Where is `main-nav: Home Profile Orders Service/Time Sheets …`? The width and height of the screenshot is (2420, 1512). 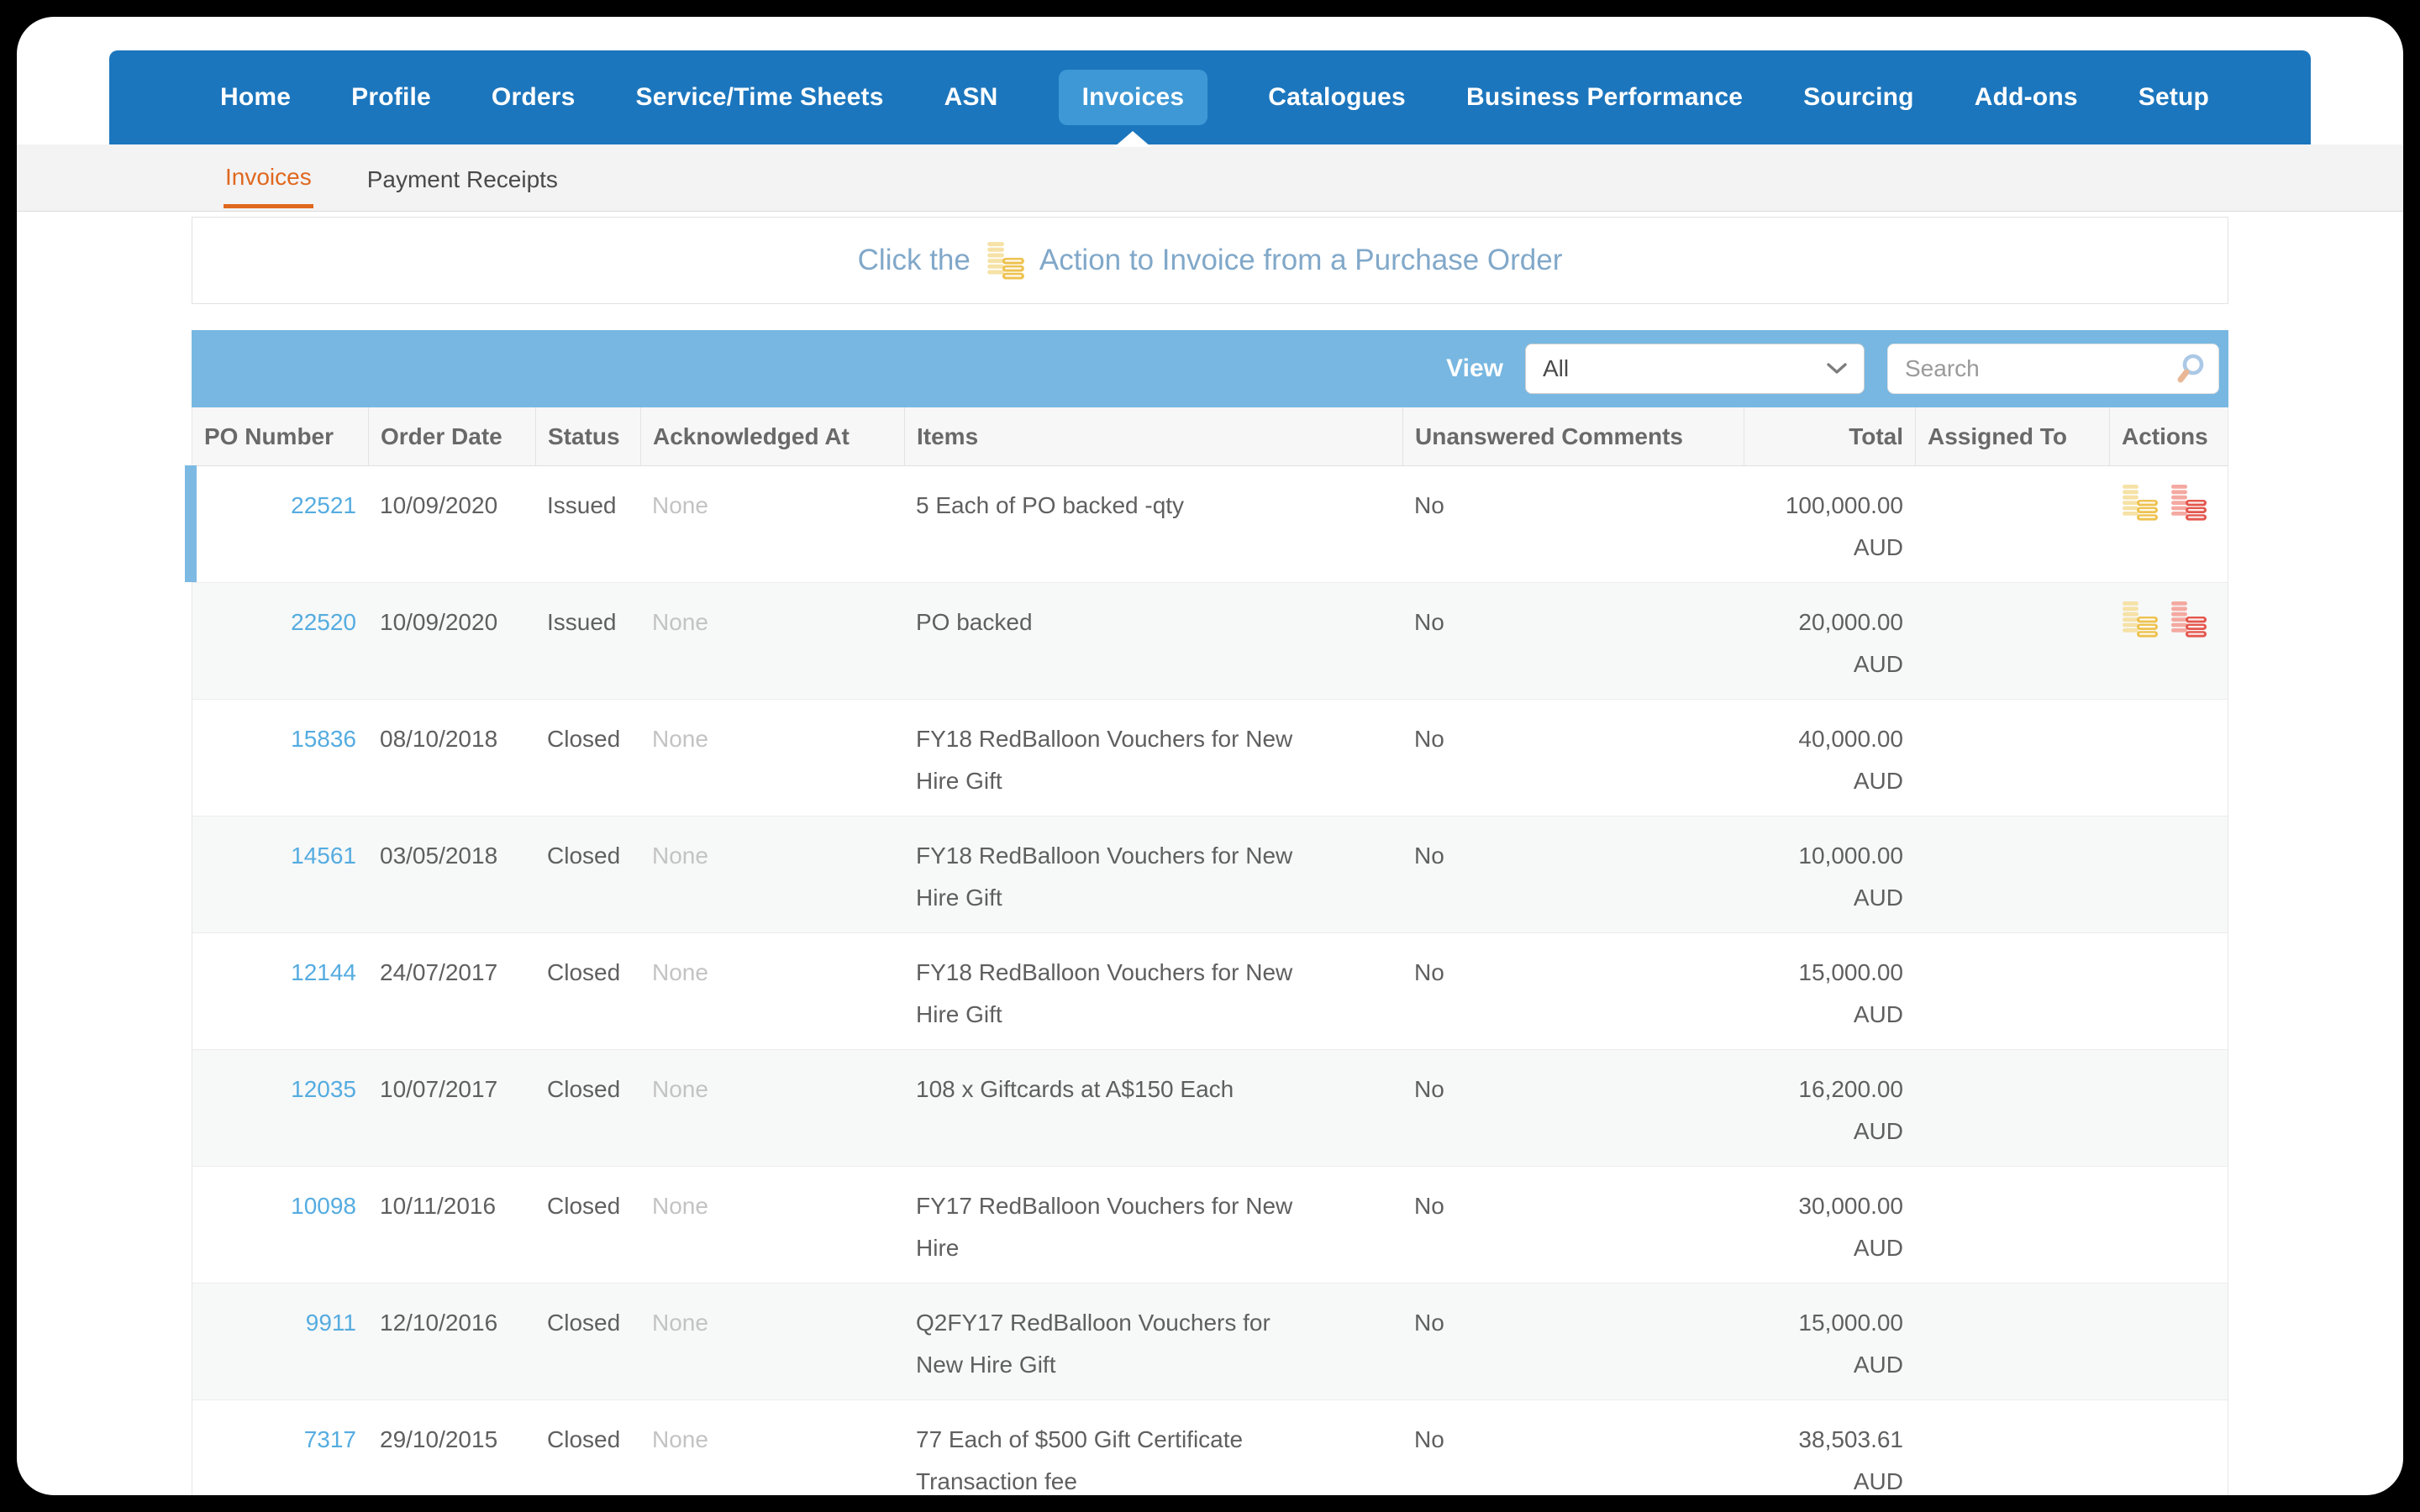
main-nav: Home Profile Orders Service/Time Sheets … is located at coordinates (1210, 97).